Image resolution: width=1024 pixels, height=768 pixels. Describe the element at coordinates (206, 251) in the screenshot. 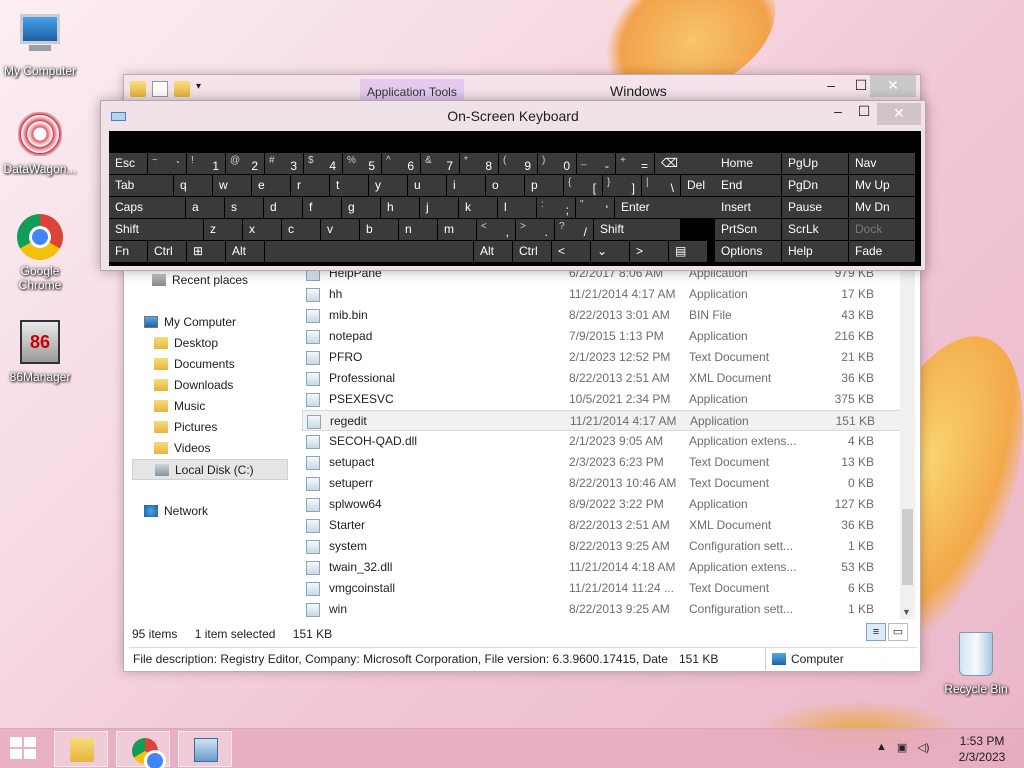

I see `windows-key-icon: ⊞` at that location.